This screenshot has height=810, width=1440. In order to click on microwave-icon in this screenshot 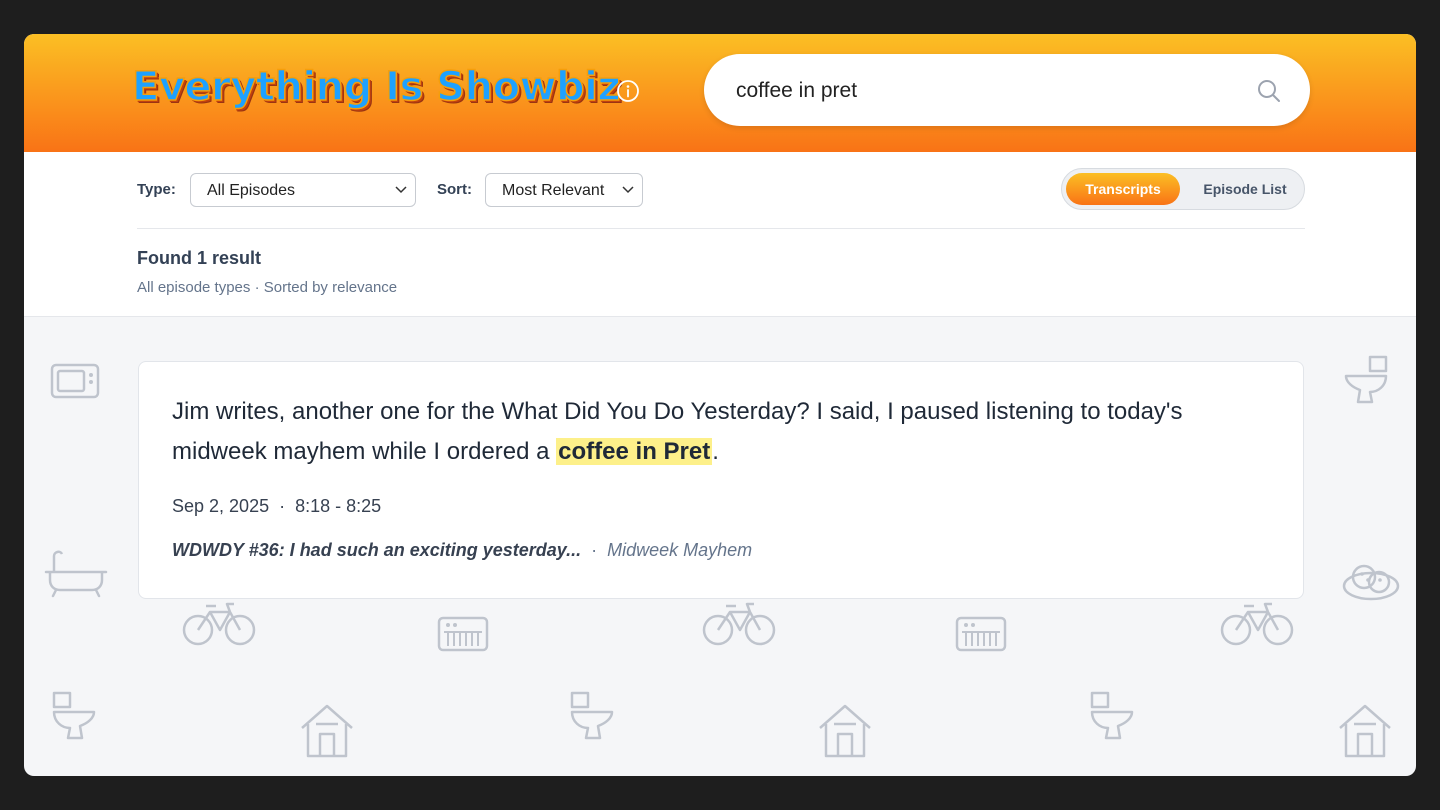, I will do `click(75, 381)`.